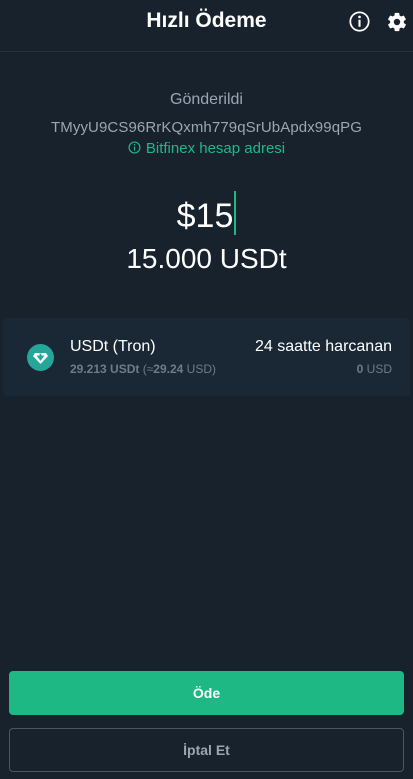 Image resolution: width=413 pixels, height=779 pixels. Describe the element at coordinates (206, 693) in the screenshot. I see `pay-button: Öde` at that location.